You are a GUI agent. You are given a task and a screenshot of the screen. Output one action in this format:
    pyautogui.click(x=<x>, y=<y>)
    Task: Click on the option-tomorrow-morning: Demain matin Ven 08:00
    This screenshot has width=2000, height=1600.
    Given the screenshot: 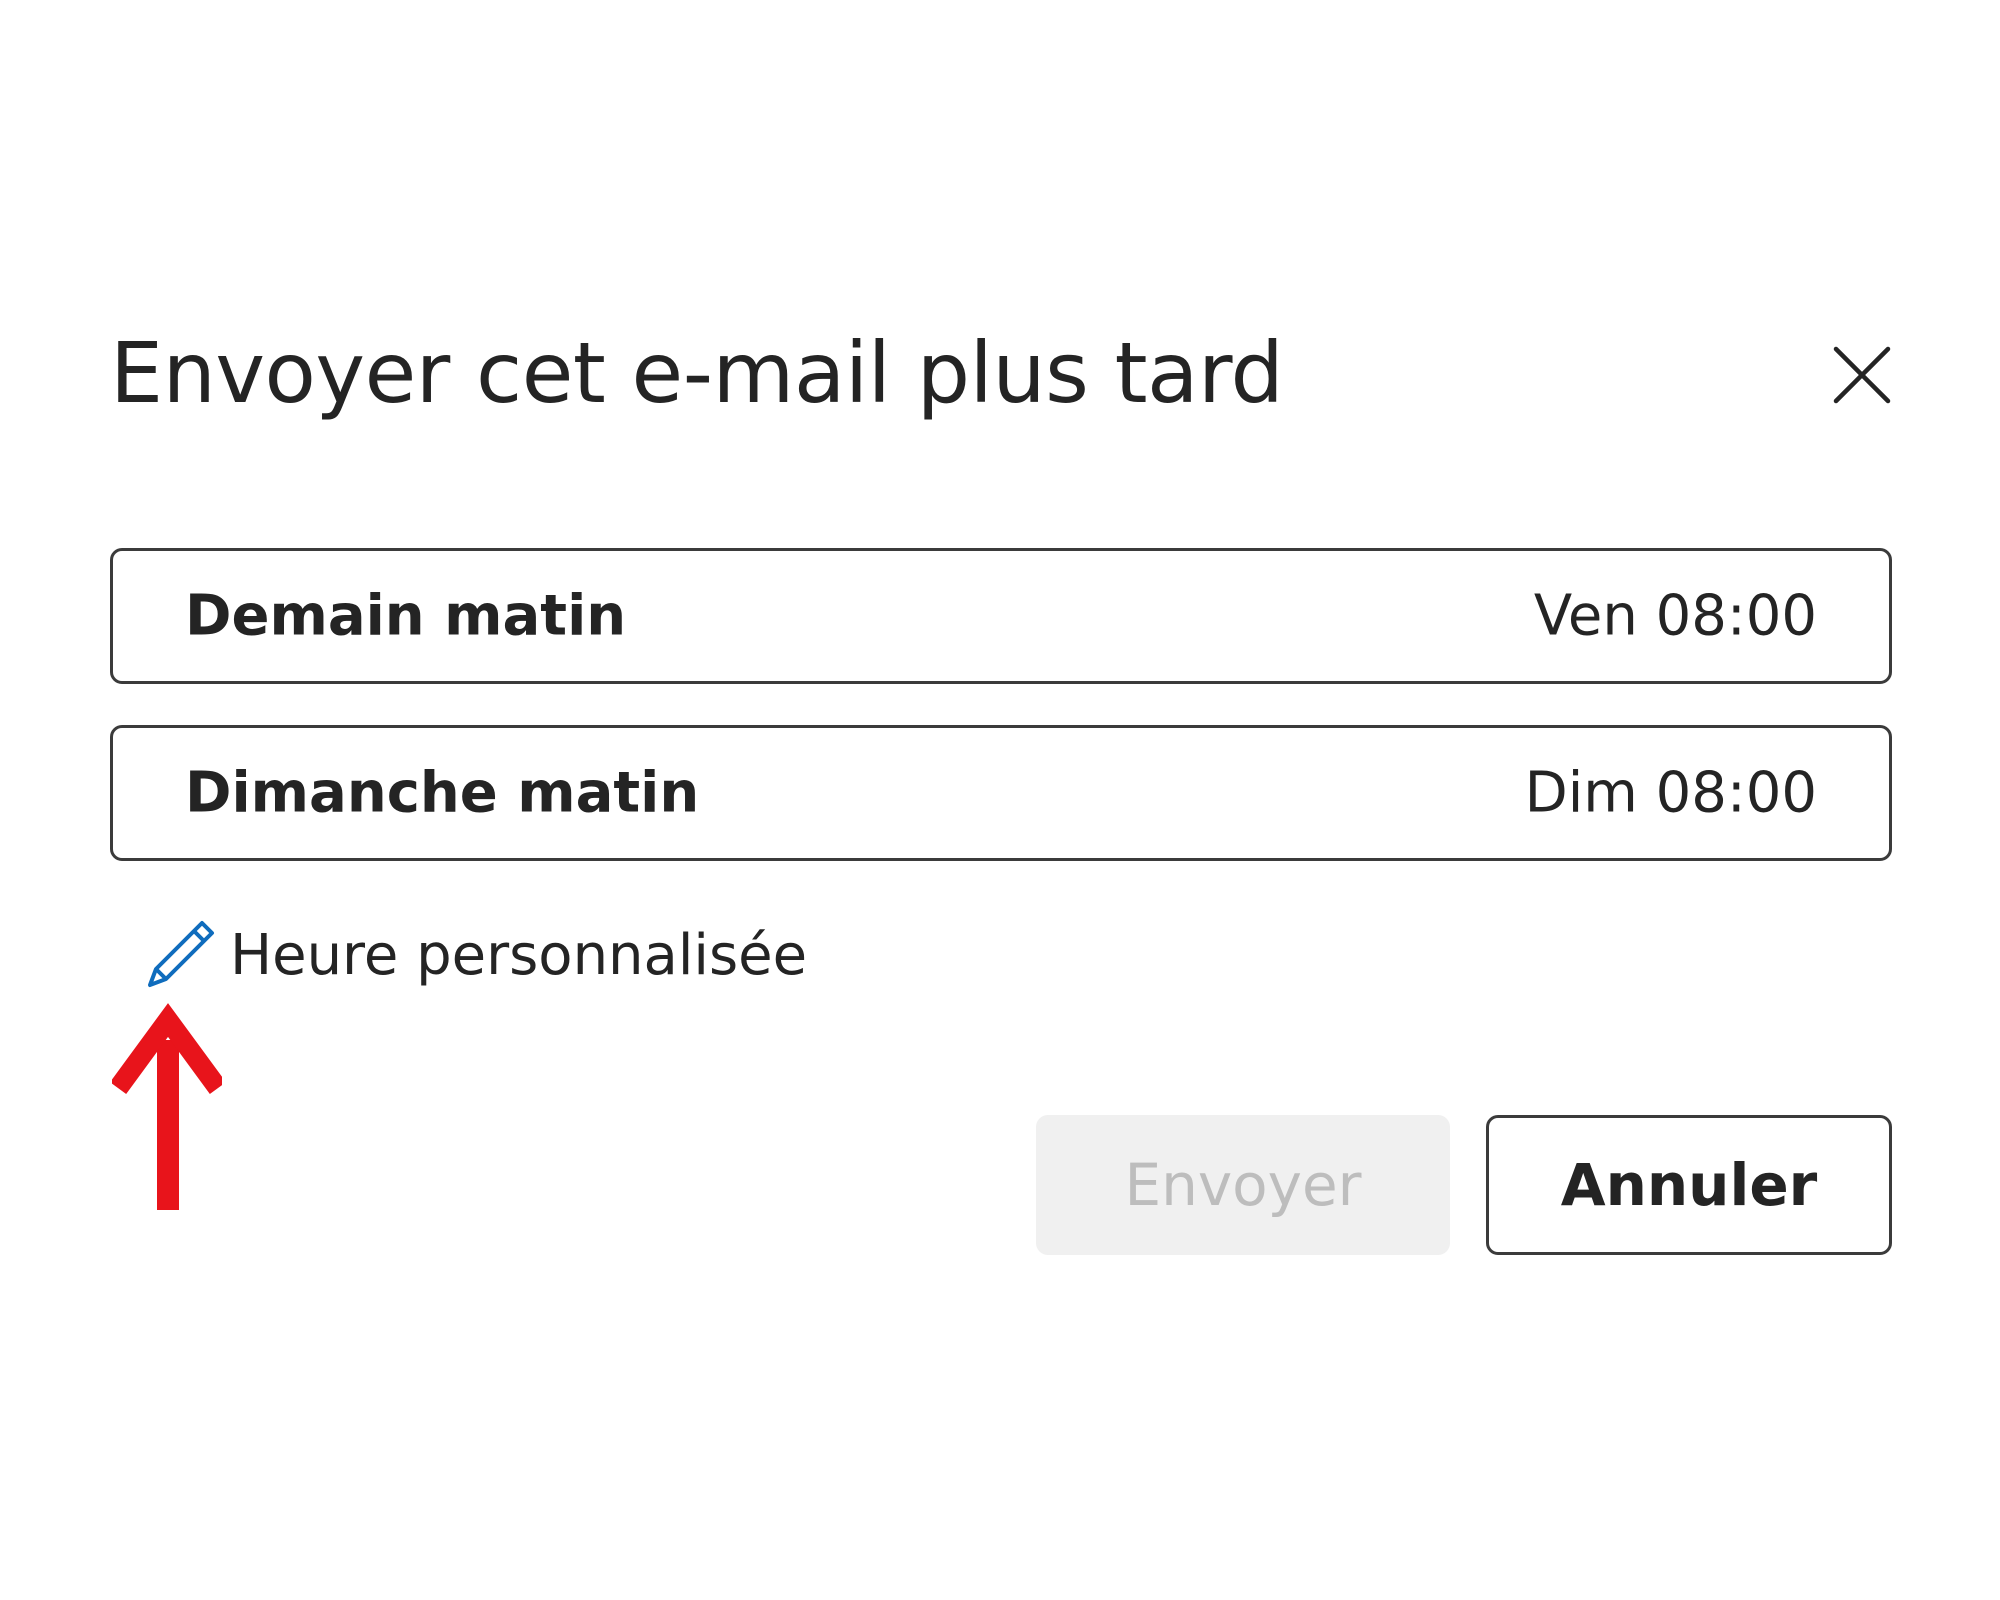 What is the action you would take?
    pyautogui.click(x=1001, y=616)
    